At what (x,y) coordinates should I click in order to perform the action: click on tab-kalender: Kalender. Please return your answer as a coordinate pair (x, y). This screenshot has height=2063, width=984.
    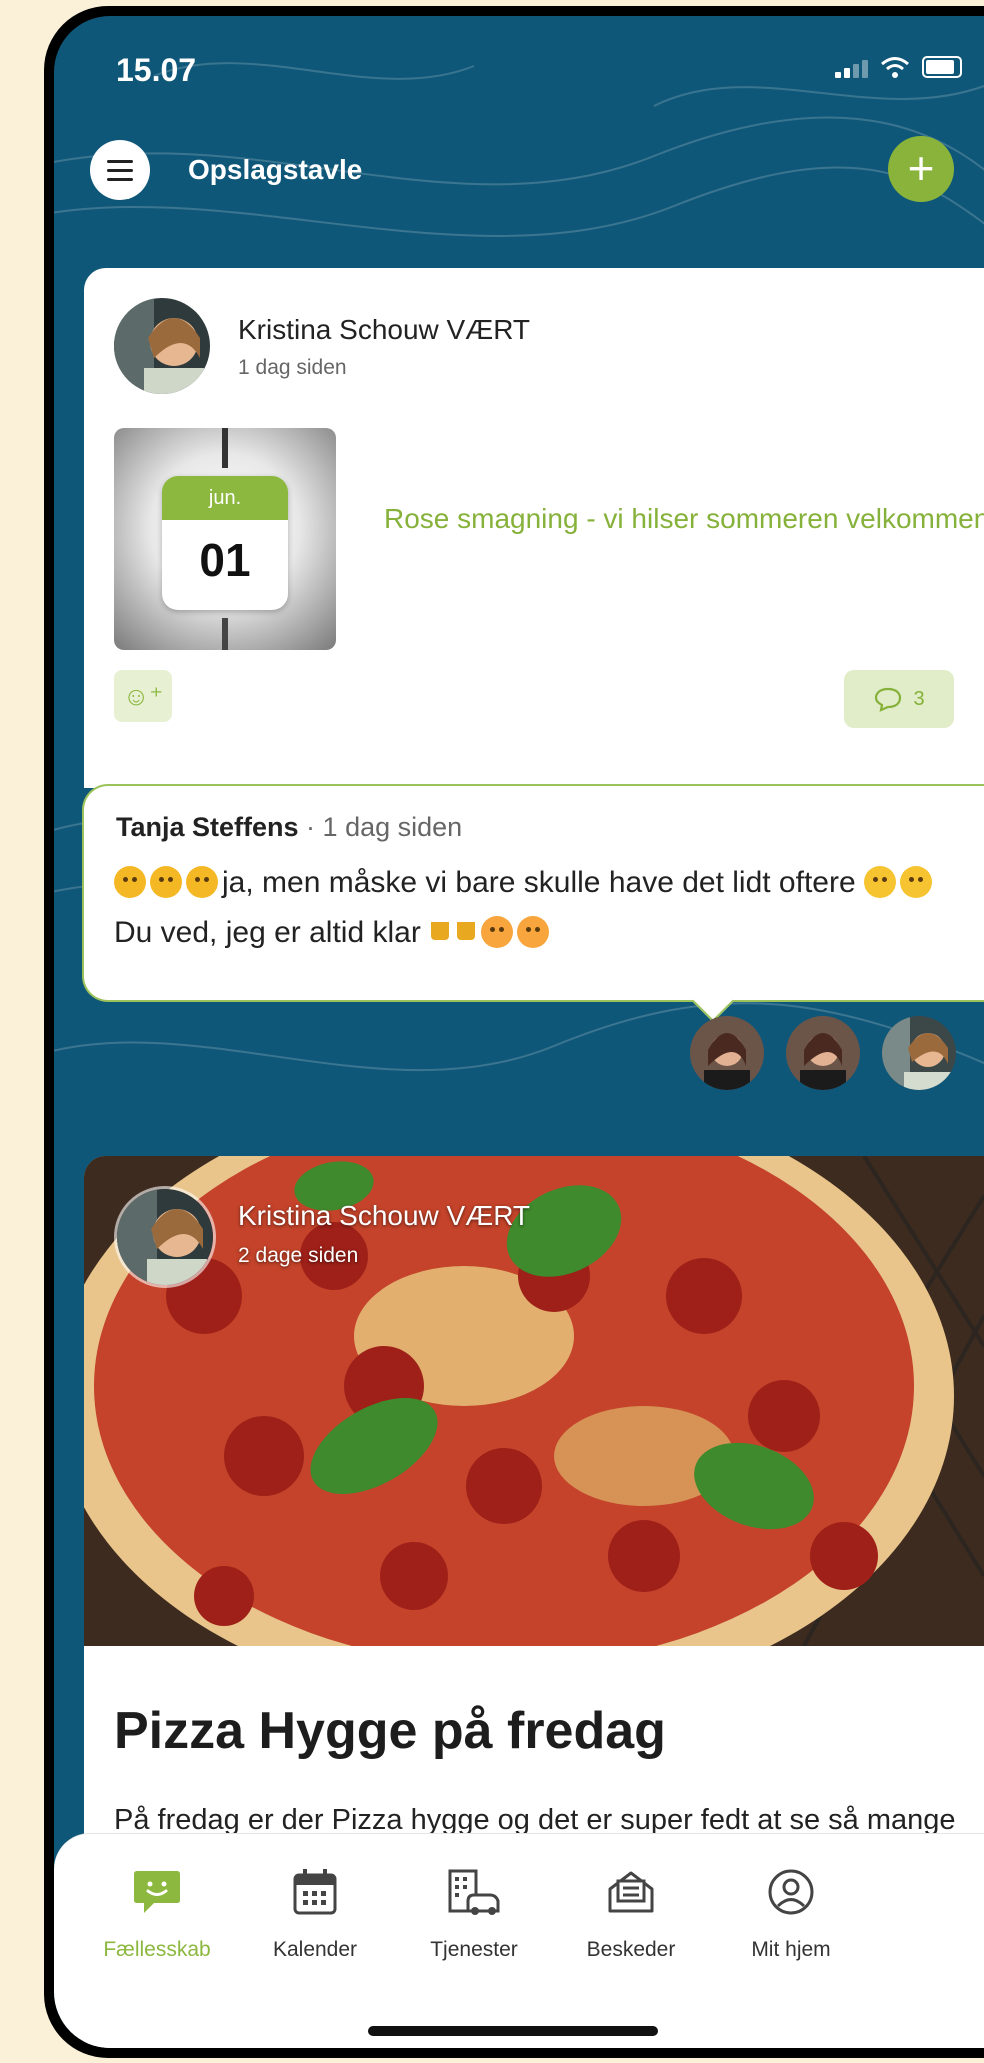
    Looking at the image, I should click on (315, 1912).